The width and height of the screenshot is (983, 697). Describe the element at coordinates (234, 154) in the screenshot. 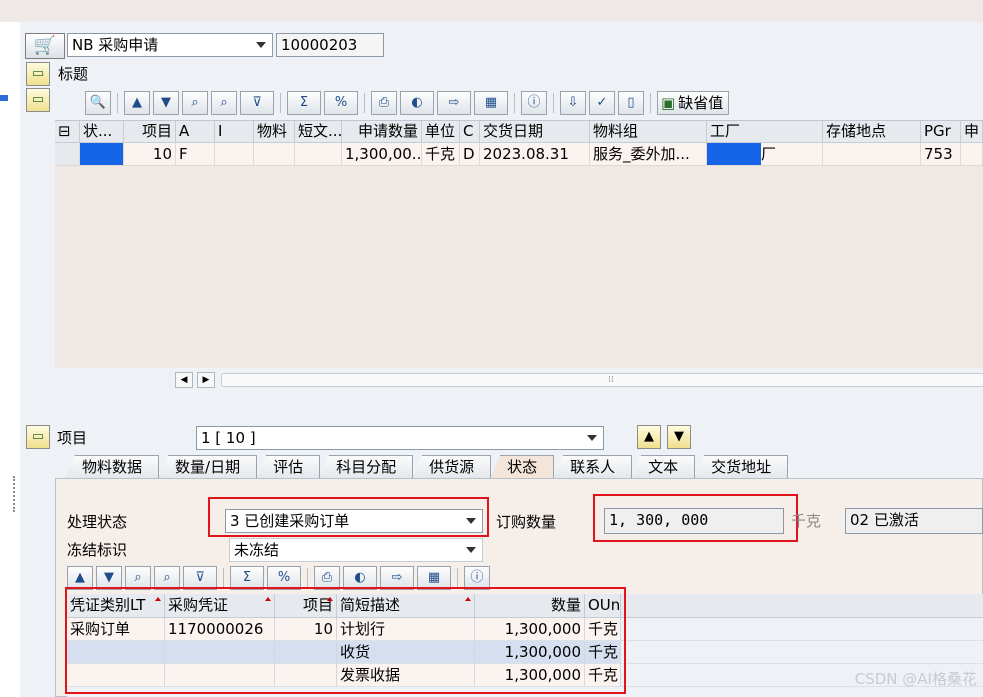

I see `cell-i` at that location.